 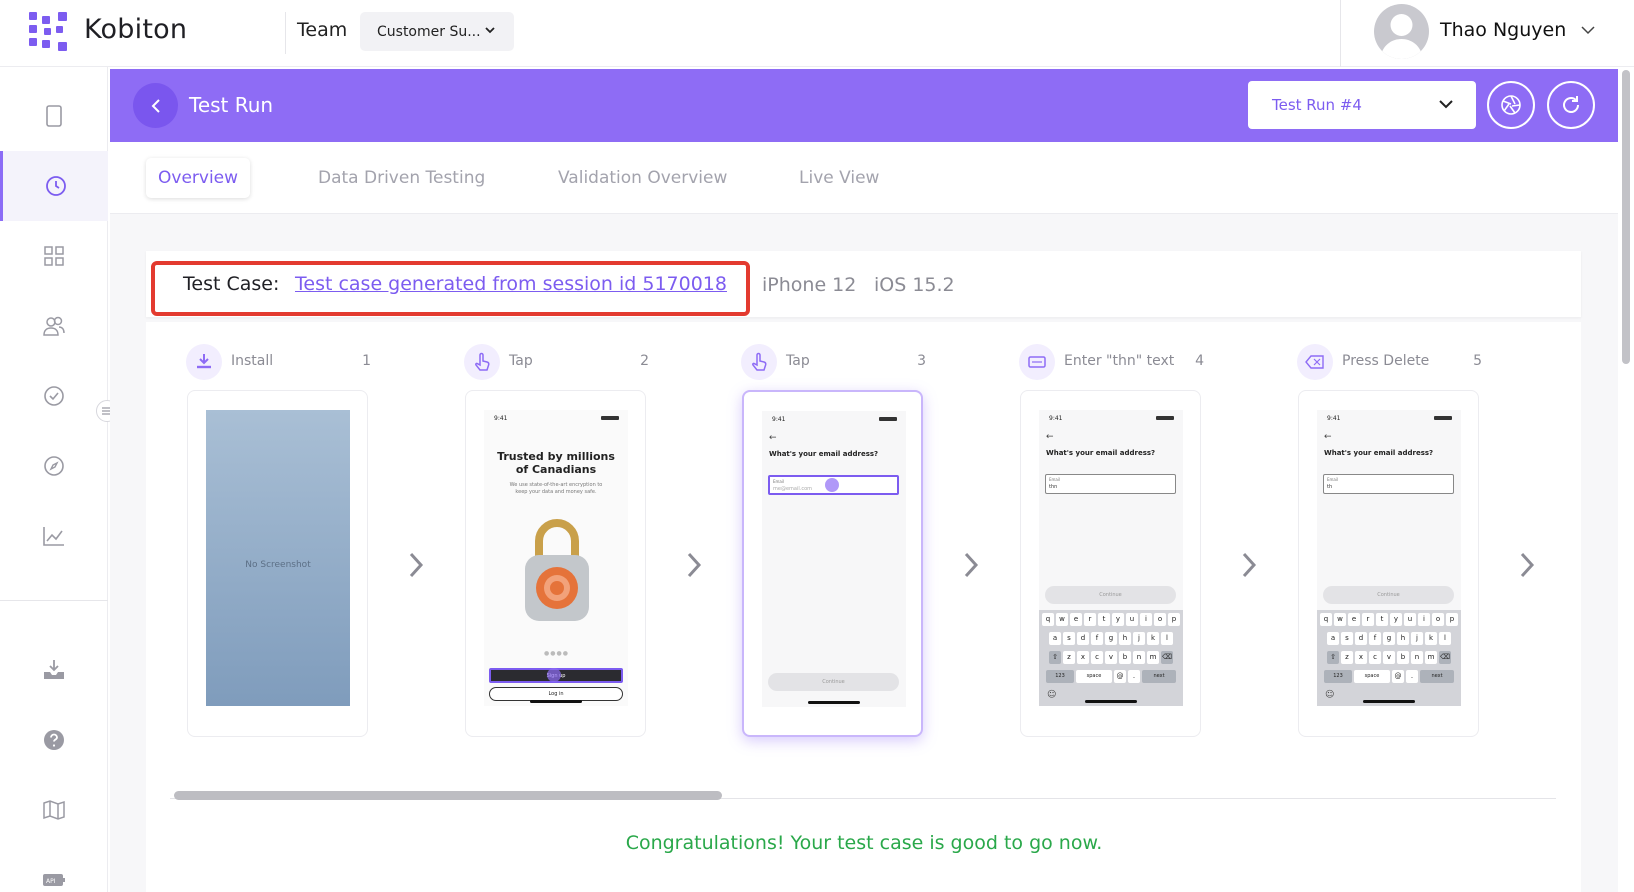 What do you see at coordinates (1626, 217) in the screenshot?
I see `vertical-scrollbar-thumb` at bounding box center [1626, 217].